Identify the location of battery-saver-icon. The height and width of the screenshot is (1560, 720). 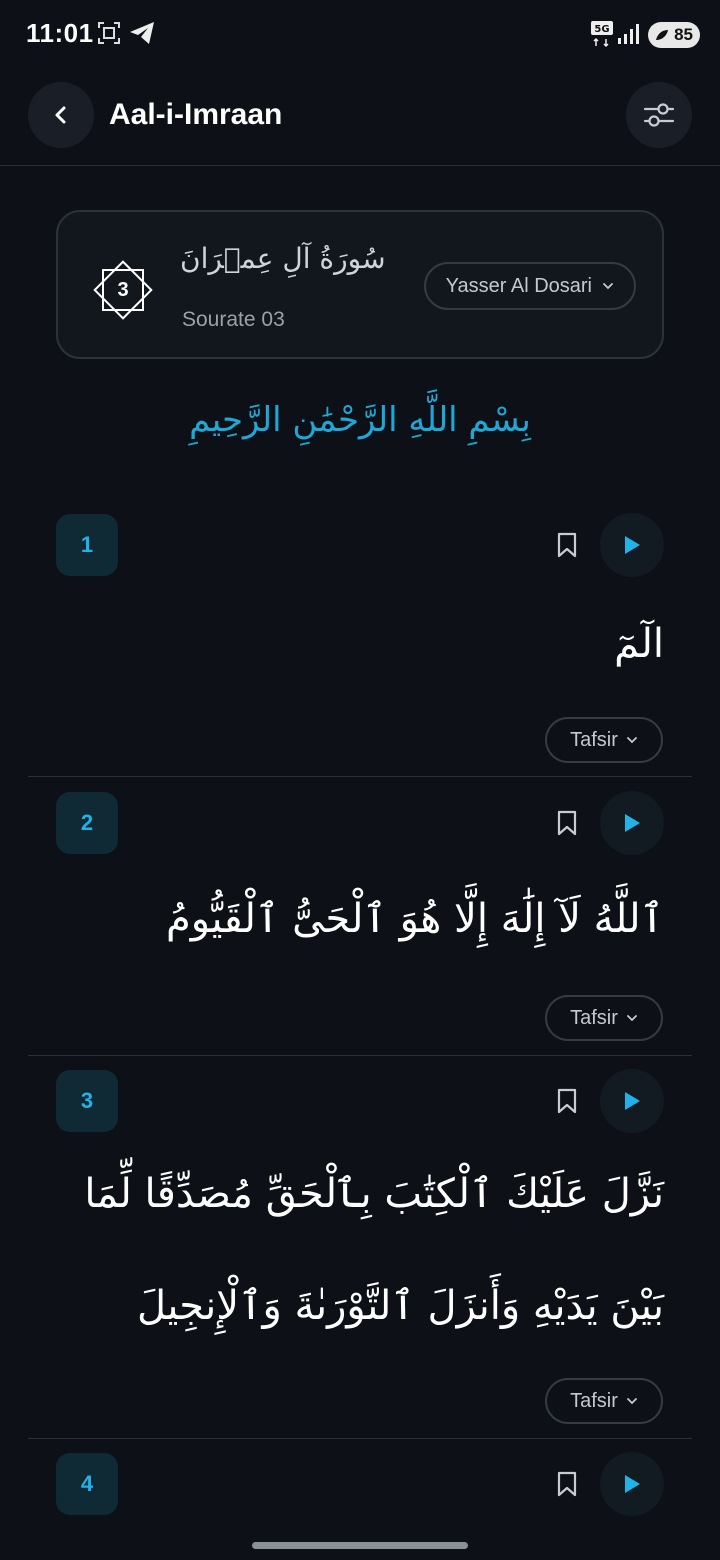
(662, 35).